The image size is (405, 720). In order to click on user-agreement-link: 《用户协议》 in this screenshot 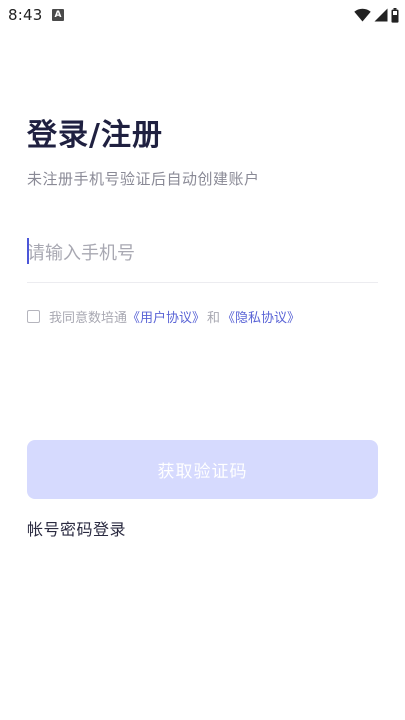, I will do `click(166, 316)`.